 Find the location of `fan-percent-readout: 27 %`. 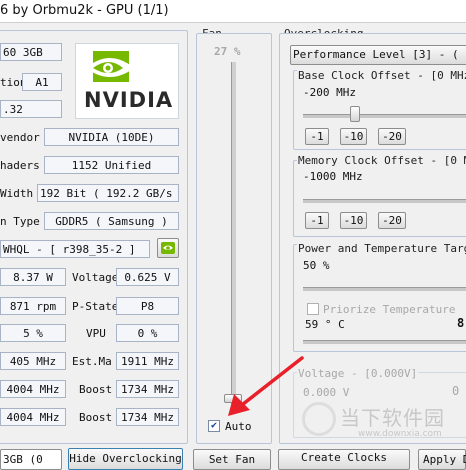

fan-percent-readout: 27 % is located at coordinates (227, 51).